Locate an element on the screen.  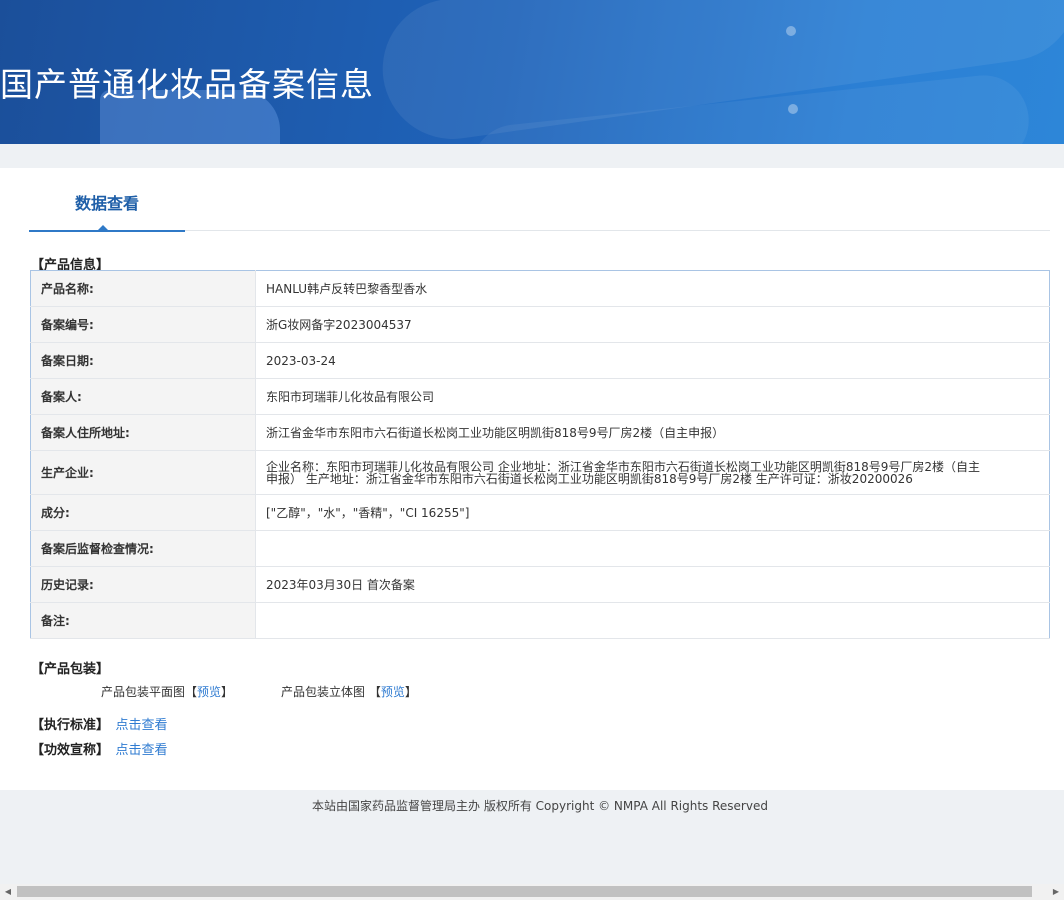
info-row: 成分: ["乙醇"，"水"，"香精"，"CI 16255"] is located at coordinates (540, 512).